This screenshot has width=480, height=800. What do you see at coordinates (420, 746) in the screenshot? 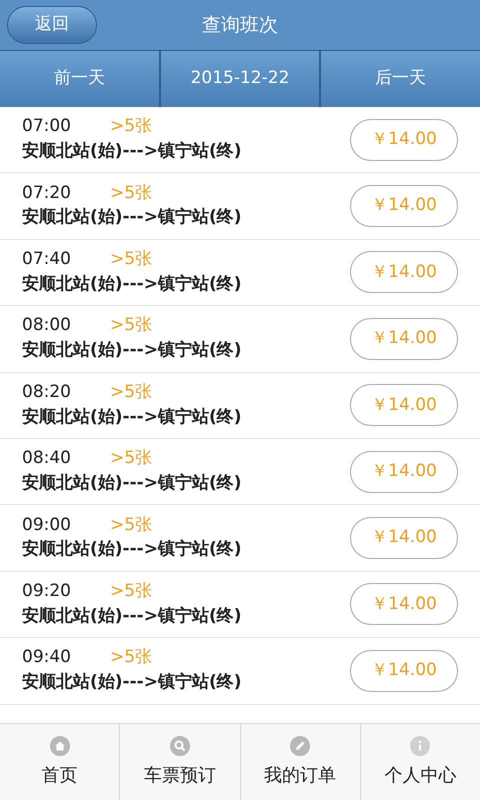
I see `info-icon` at bounding box center [420, 746].